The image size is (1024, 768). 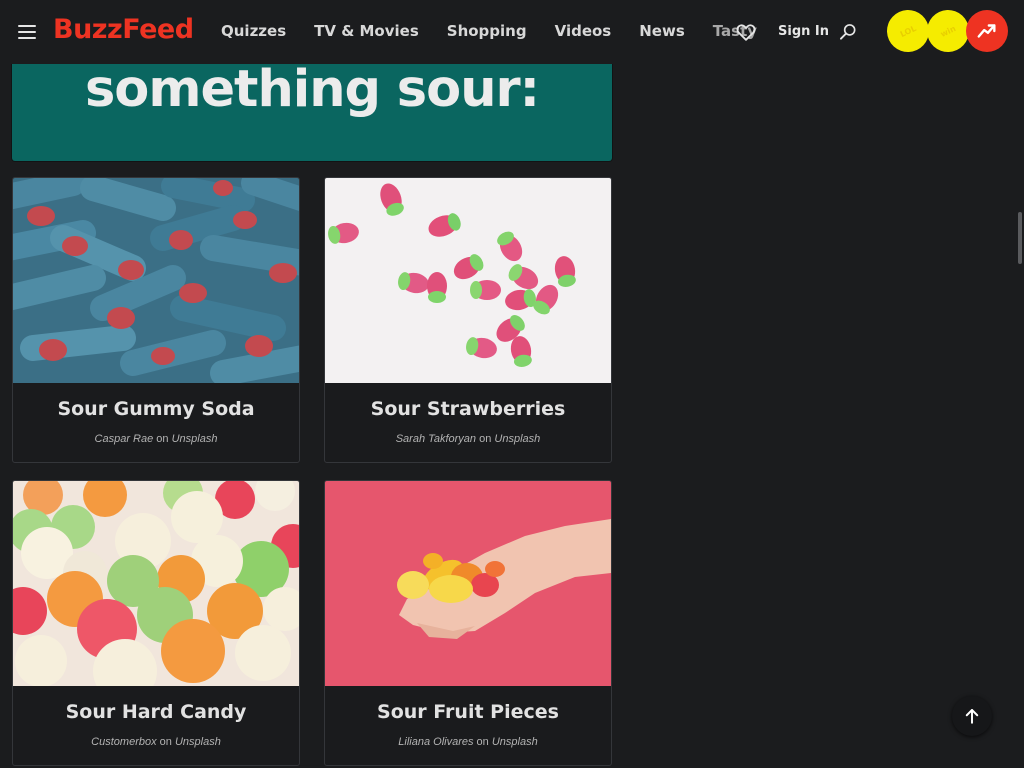 I want to click on nav-videos: Videos, so click(x=583, y=31).